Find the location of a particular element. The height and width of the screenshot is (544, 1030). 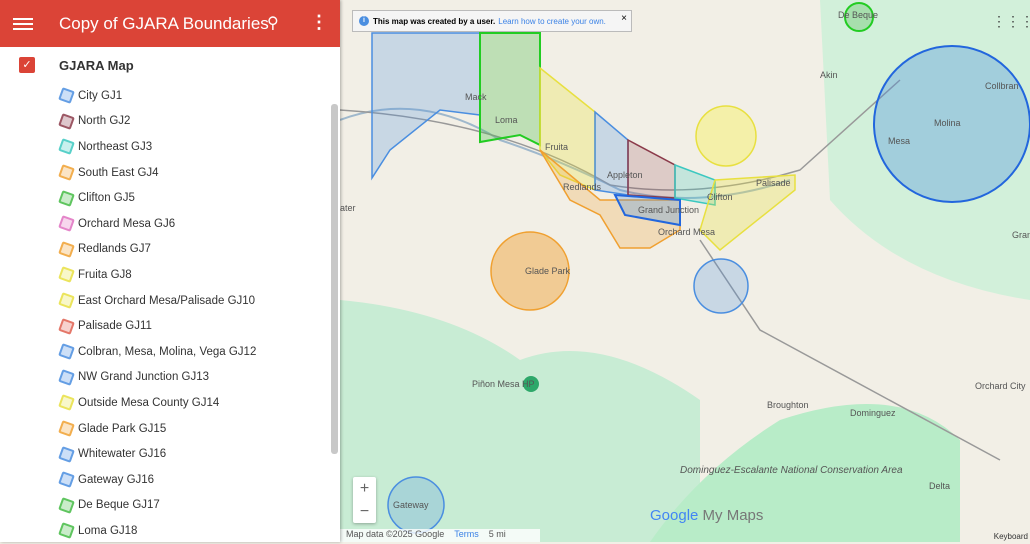

list-item: NW Grand Junction GJ13 is located at coordinates (170, 378).